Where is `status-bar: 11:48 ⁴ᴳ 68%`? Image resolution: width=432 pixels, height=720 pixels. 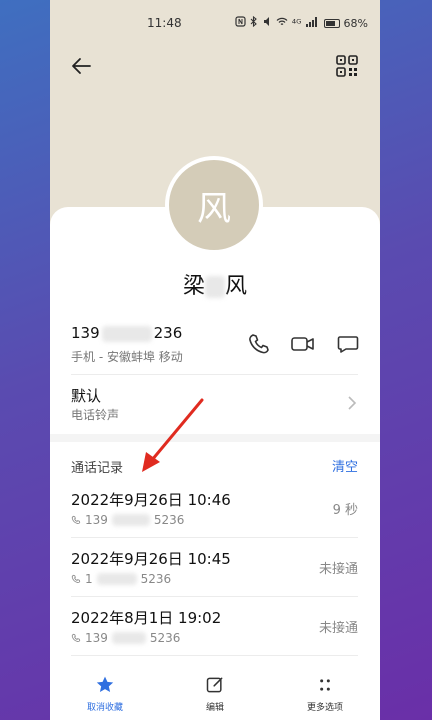 status-bar: 11:48 ⁴ᴳ 68% is located at coordinates (215, 22).